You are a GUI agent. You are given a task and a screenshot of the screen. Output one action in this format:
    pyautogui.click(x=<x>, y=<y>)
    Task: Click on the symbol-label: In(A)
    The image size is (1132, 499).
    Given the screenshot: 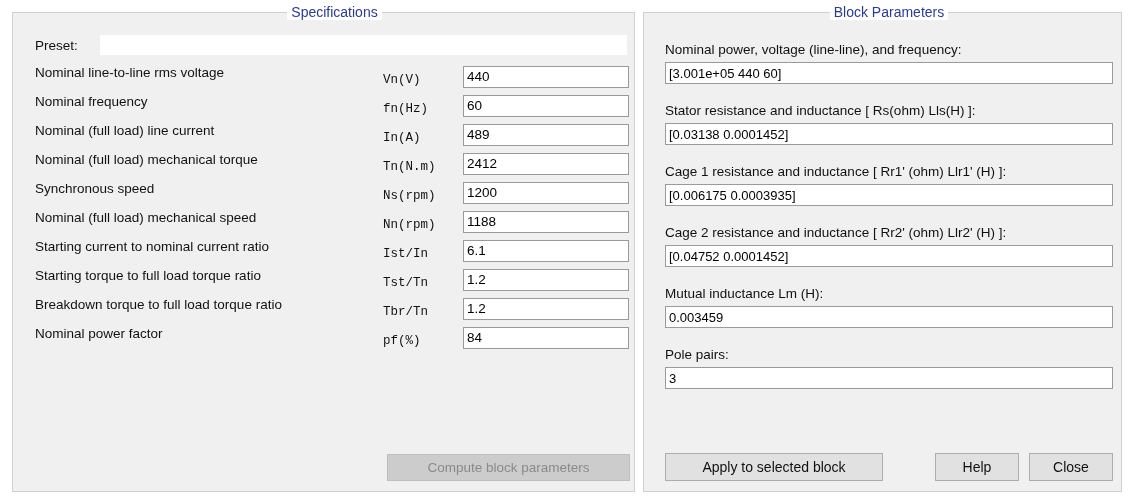 What is the action you would take?
    pyautogui.click(x=402, y=137)
    